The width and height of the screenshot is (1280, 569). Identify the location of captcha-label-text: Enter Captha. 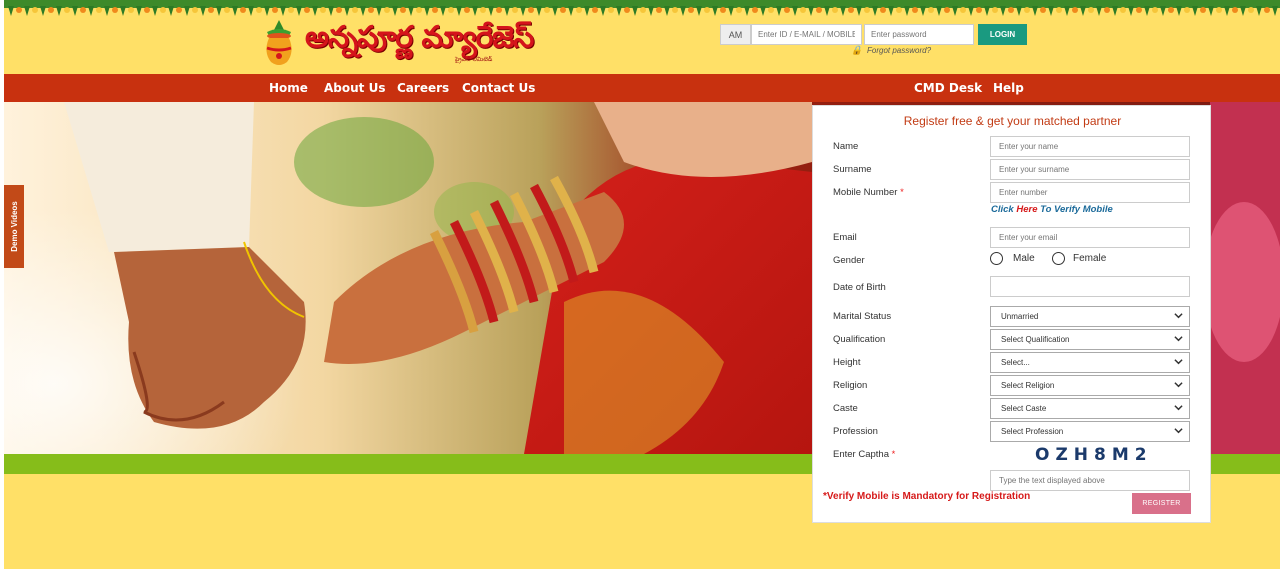
(861, 454).